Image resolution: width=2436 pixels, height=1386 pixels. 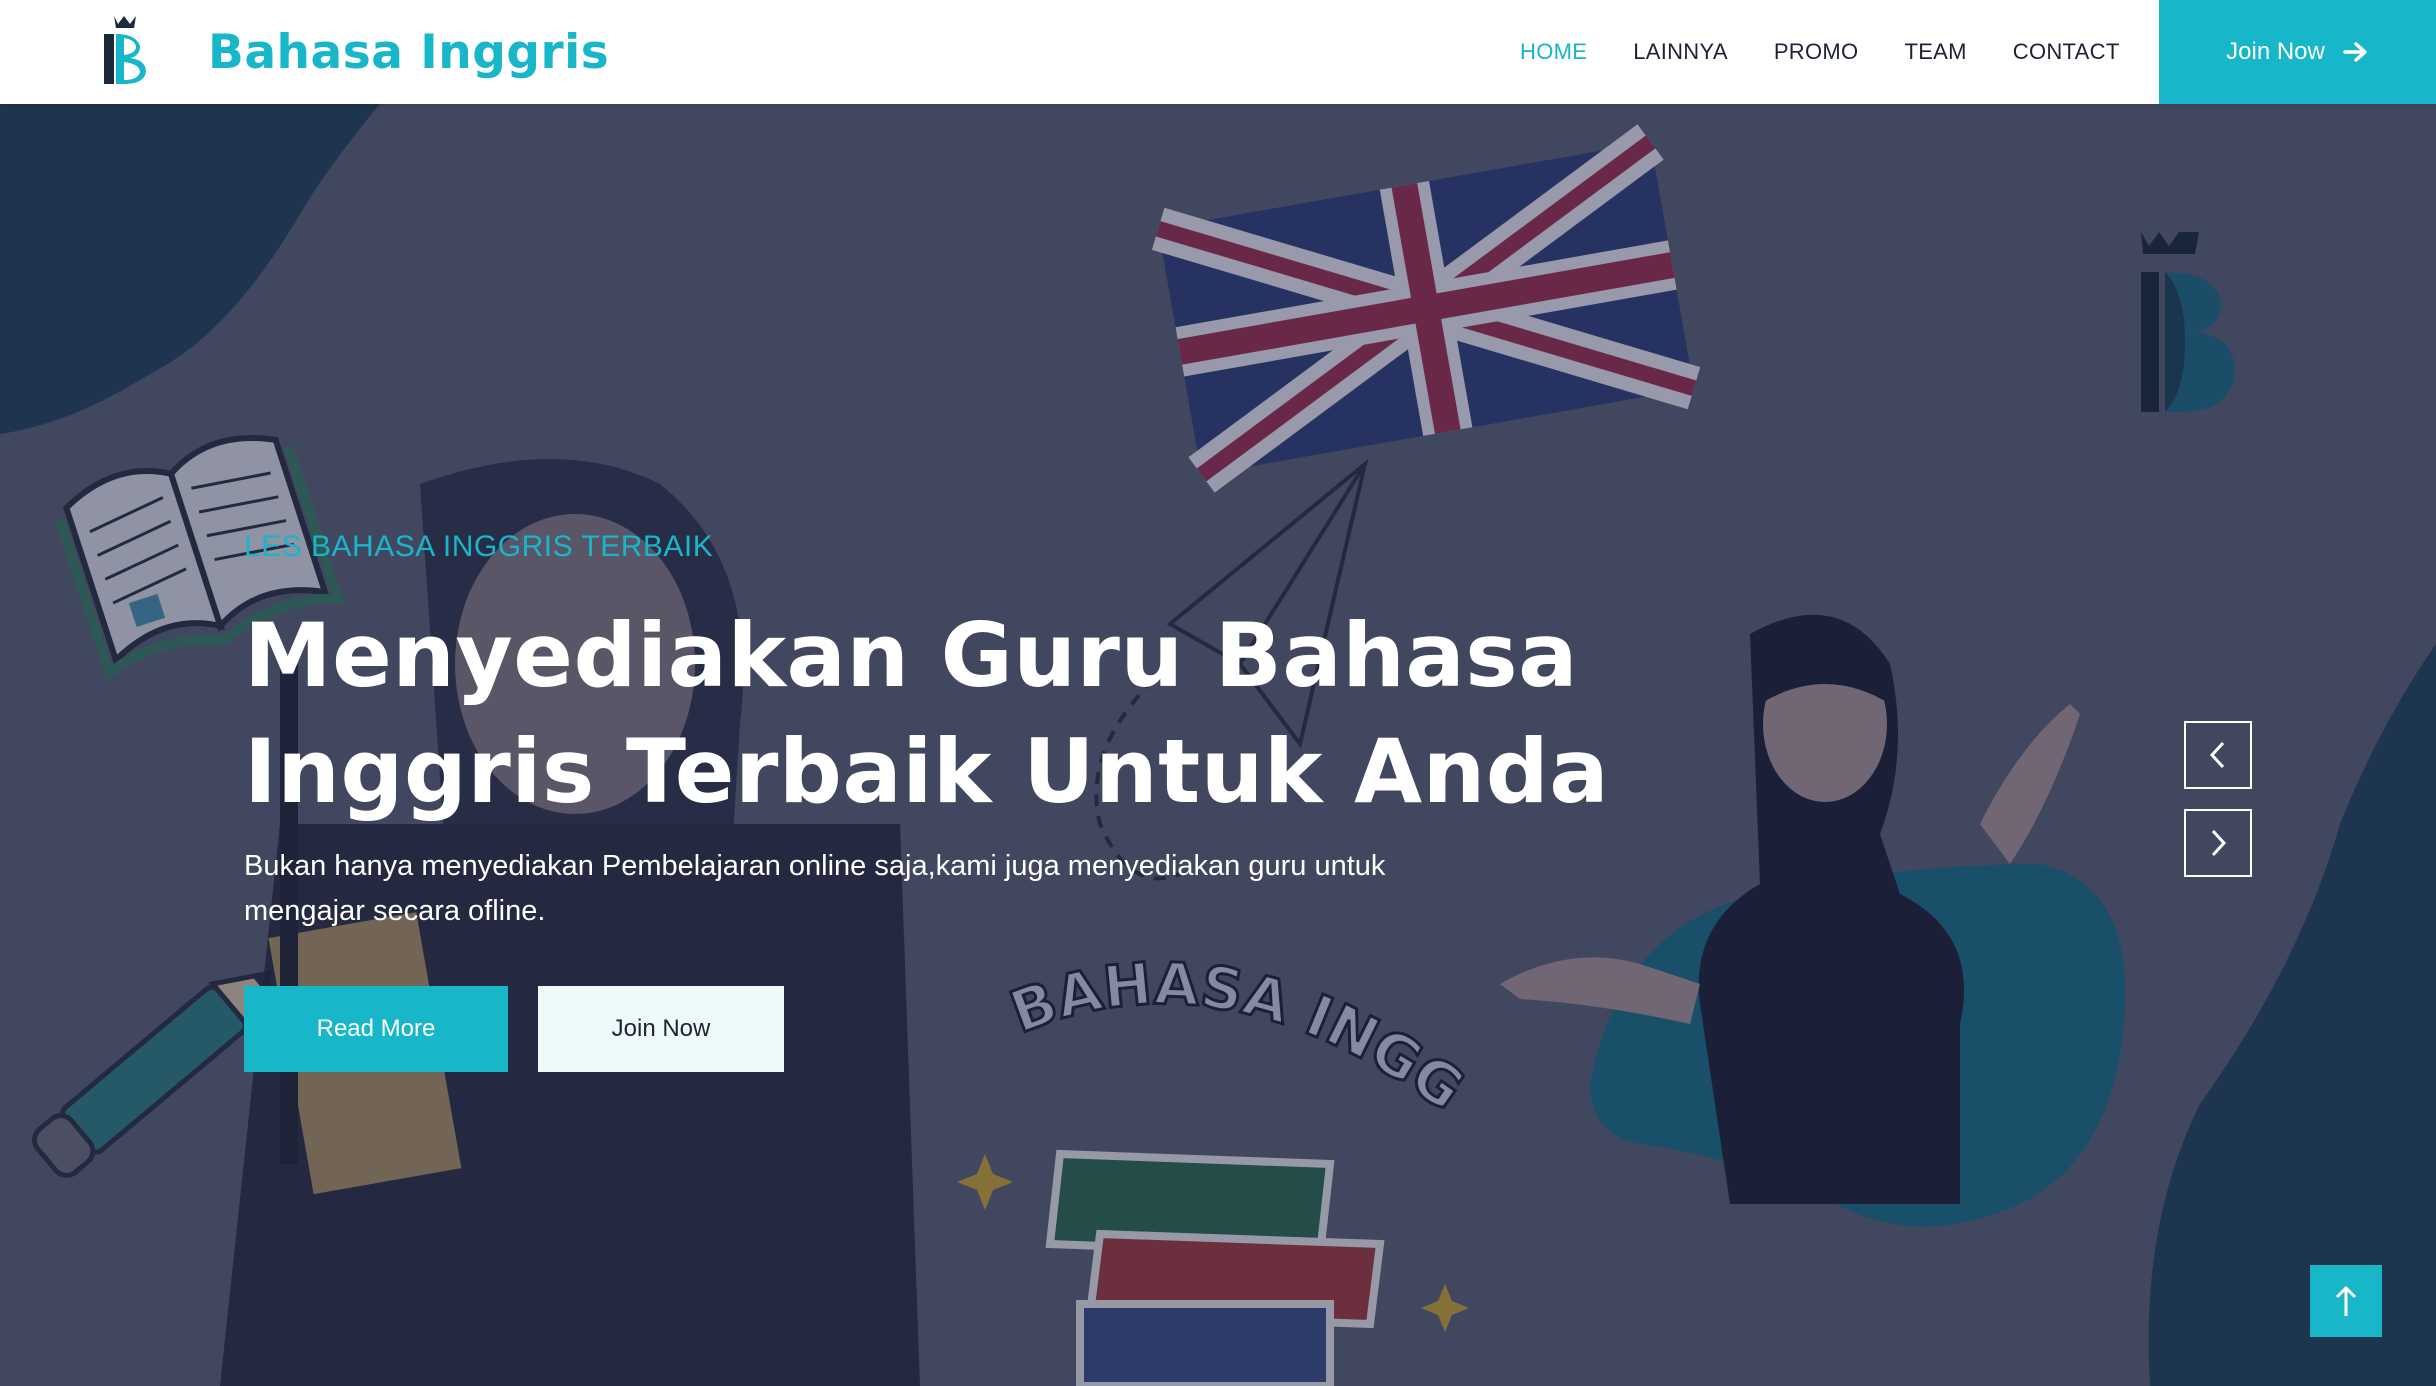 I want to click on chevron-right-icon, so click(x=2219, y=843).